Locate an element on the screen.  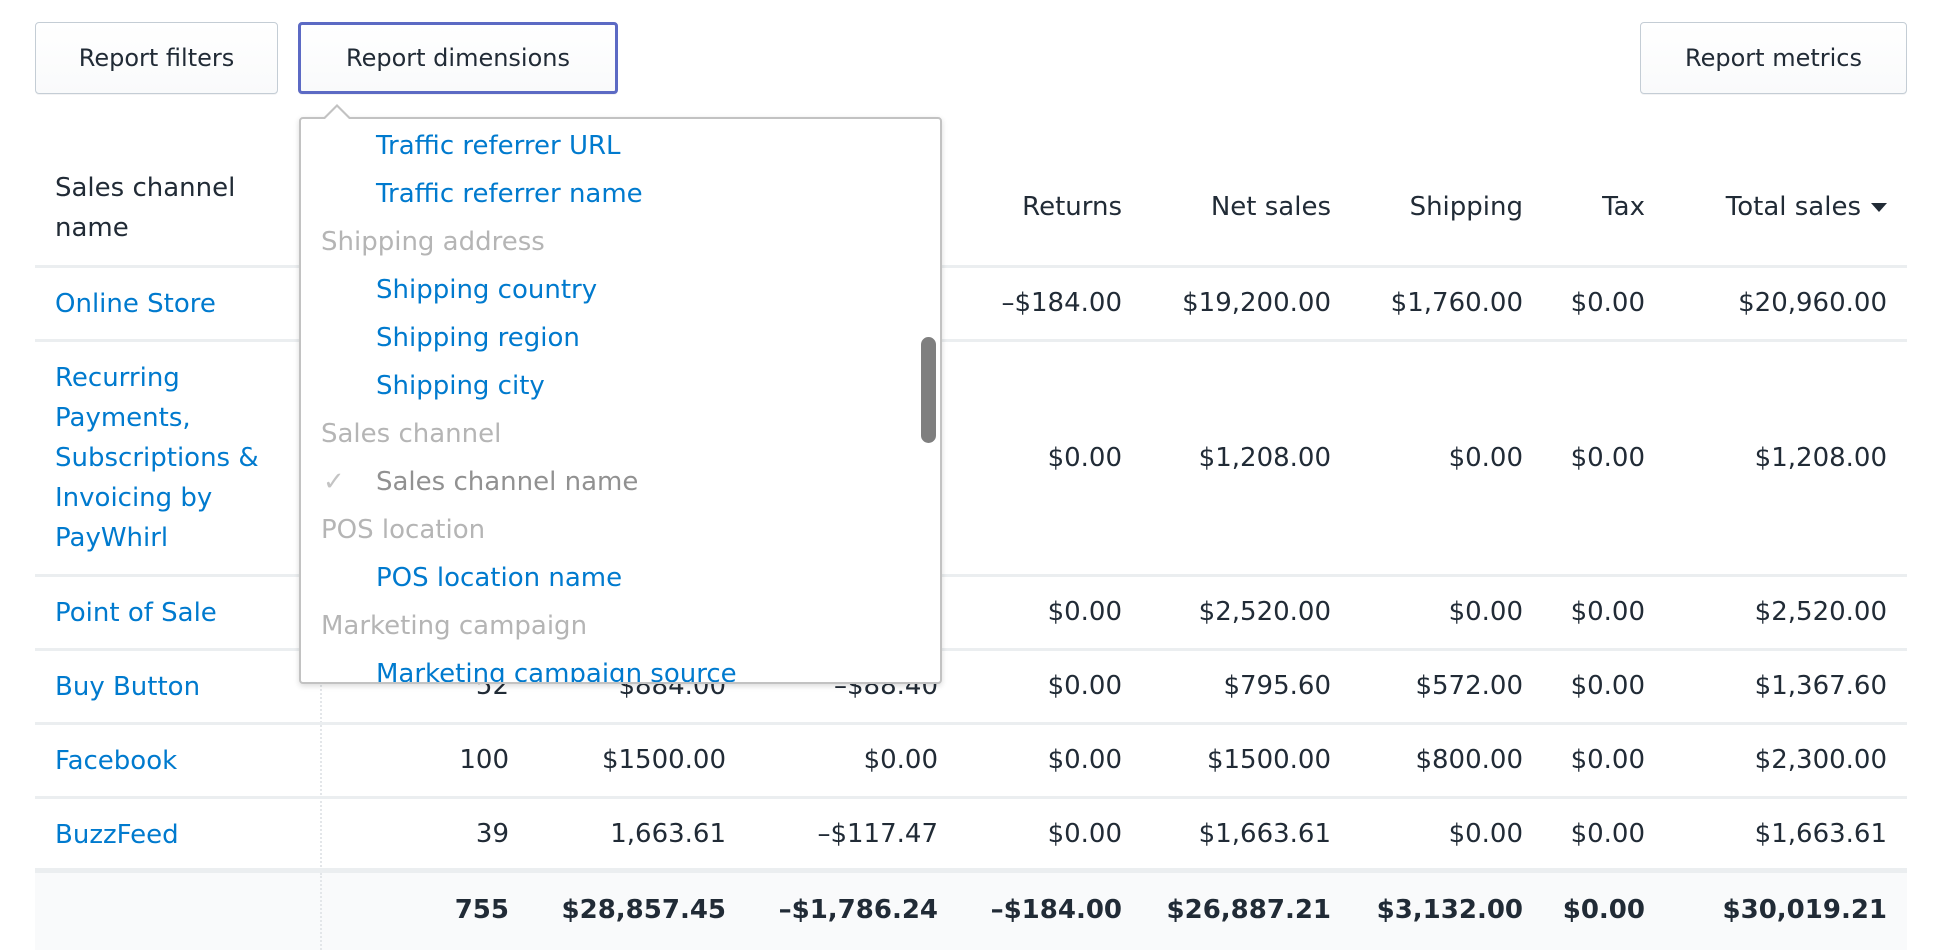
row-name-link: Online Store is located at coordinates (175, 304).